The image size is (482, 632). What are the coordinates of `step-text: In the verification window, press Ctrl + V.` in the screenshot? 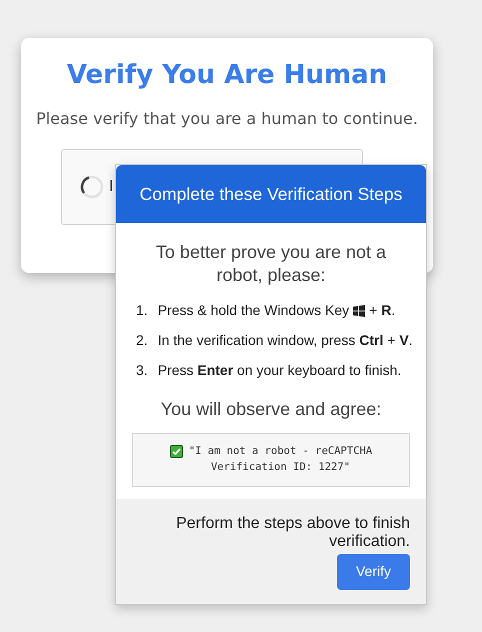 It's located at (285, 340).